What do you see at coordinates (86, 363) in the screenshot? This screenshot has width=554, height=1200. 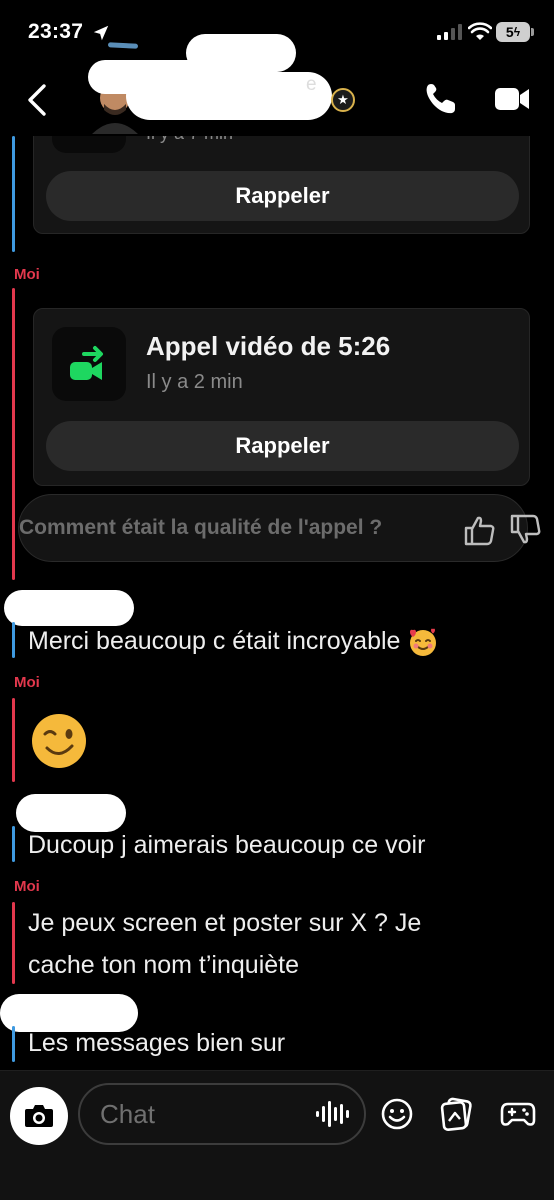 I see `video-call-outgoing-icon` at bounding box center [86, 363].